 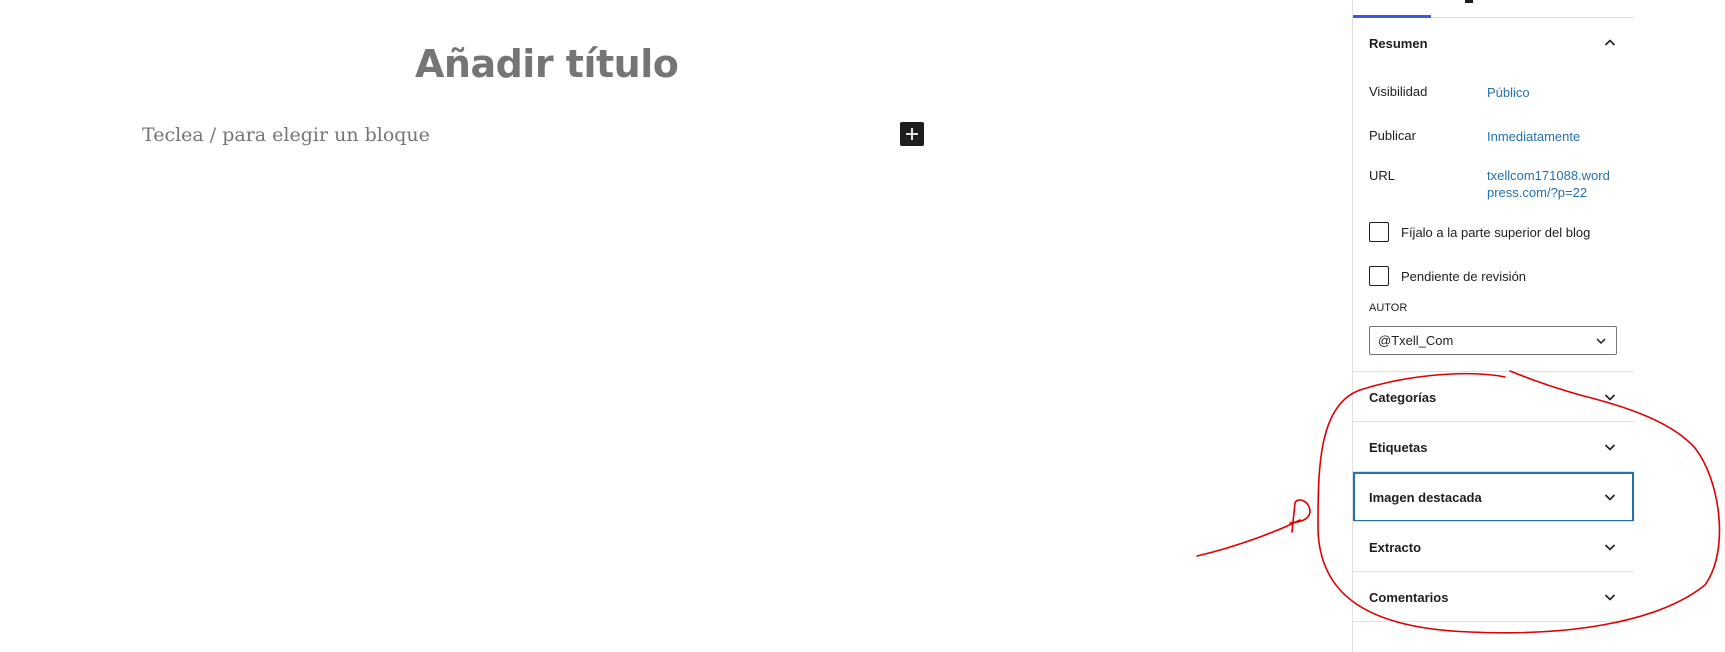 I want to click on pending-review-checkbox-row: Pendiente de revisión, so click(x=1447, y=276).